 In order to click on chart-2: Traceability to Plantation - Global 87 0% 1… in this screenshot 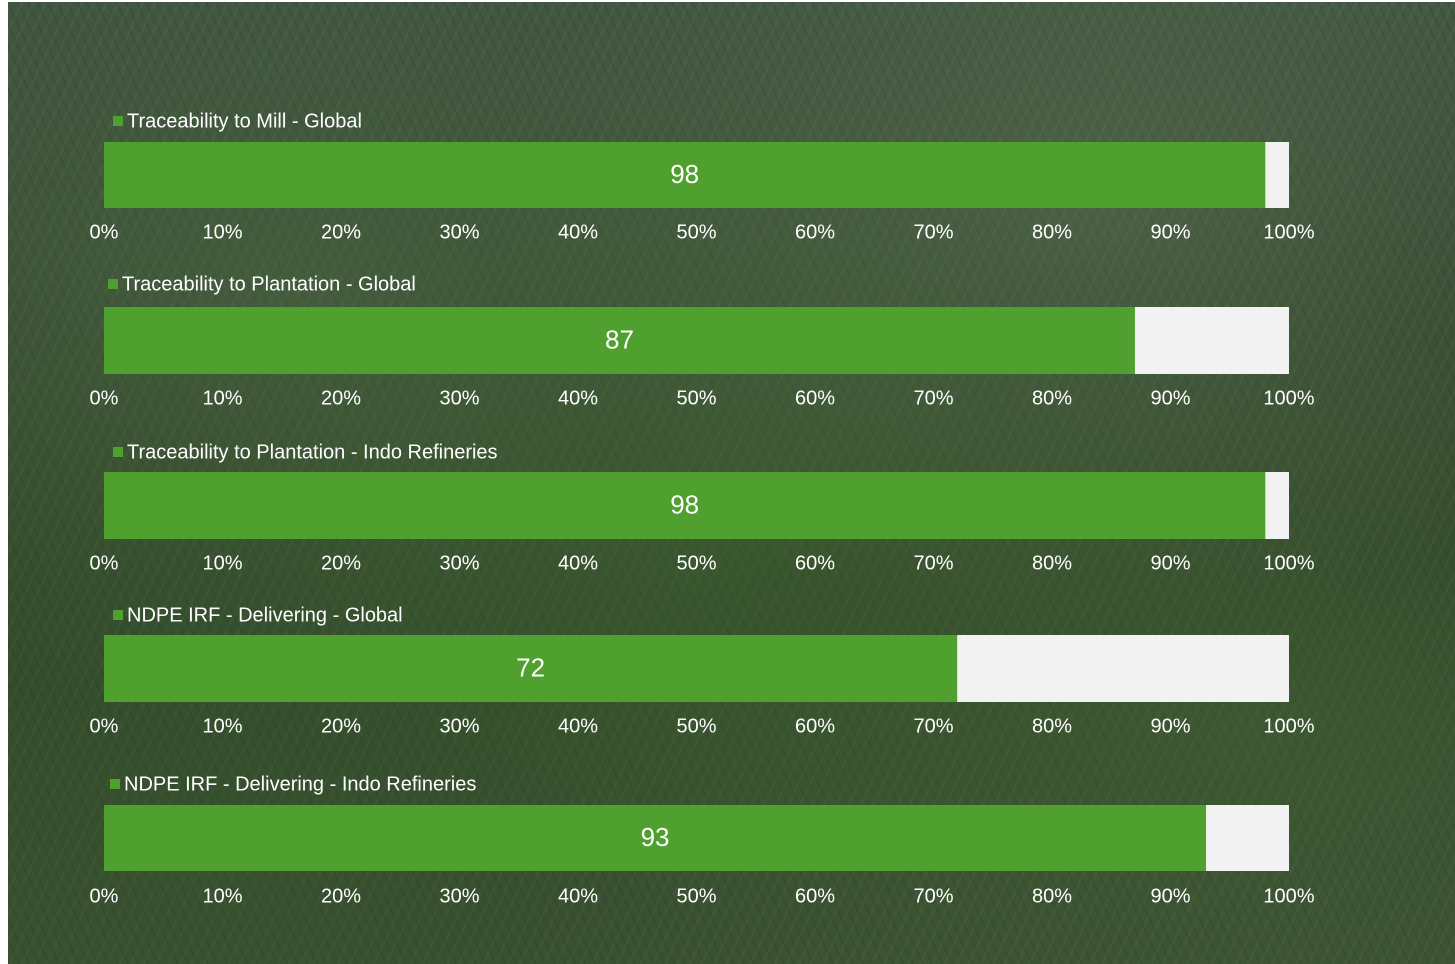, I will do `click(702, 341)`.